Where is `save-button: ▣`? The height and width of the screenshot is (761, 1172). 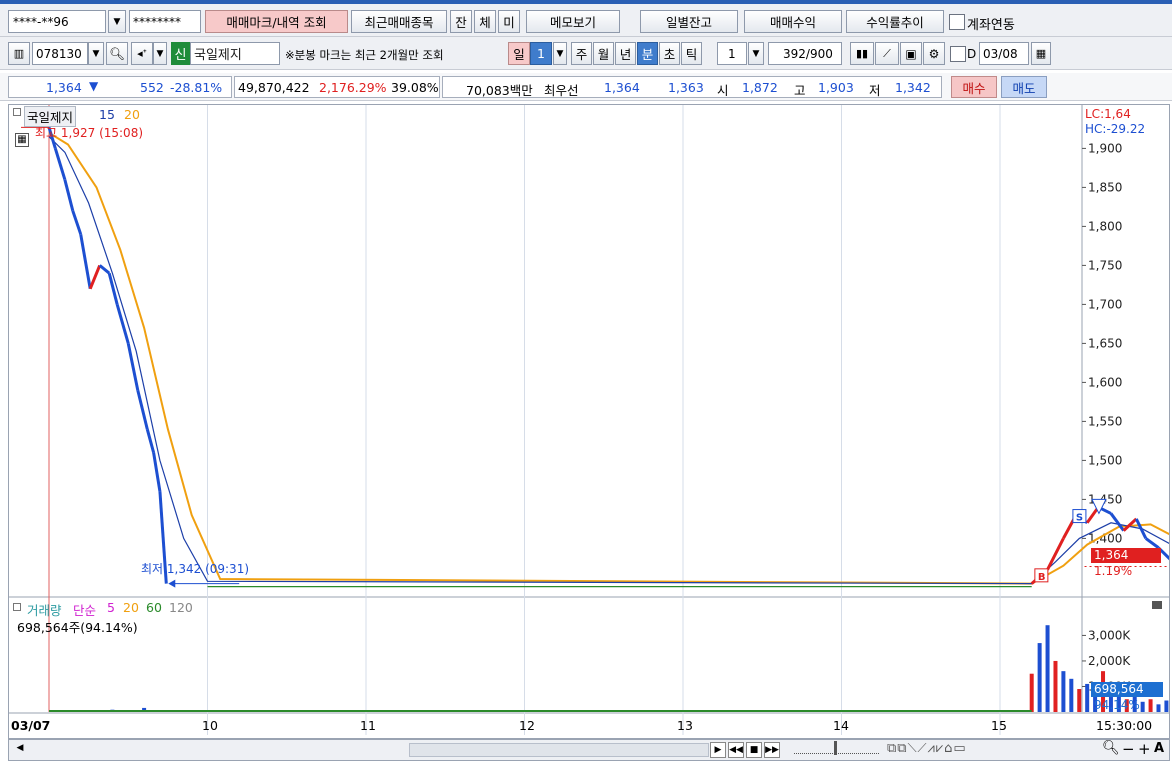 save-button: ▣ is located at coordinates (911, 53).